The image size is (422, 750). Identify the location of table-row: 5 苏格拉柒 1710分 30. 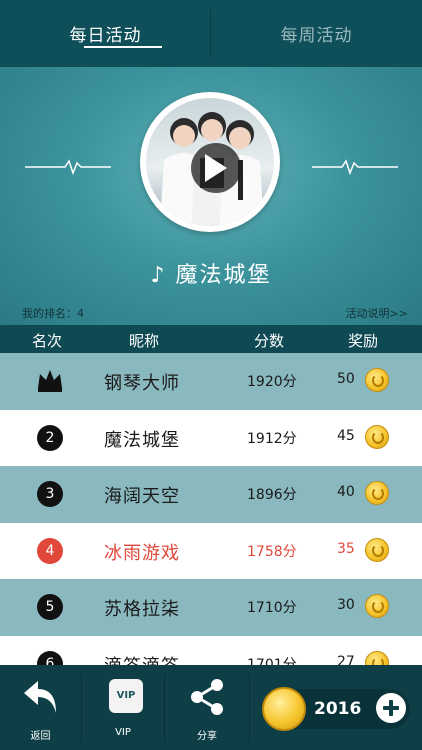
(211, 607).